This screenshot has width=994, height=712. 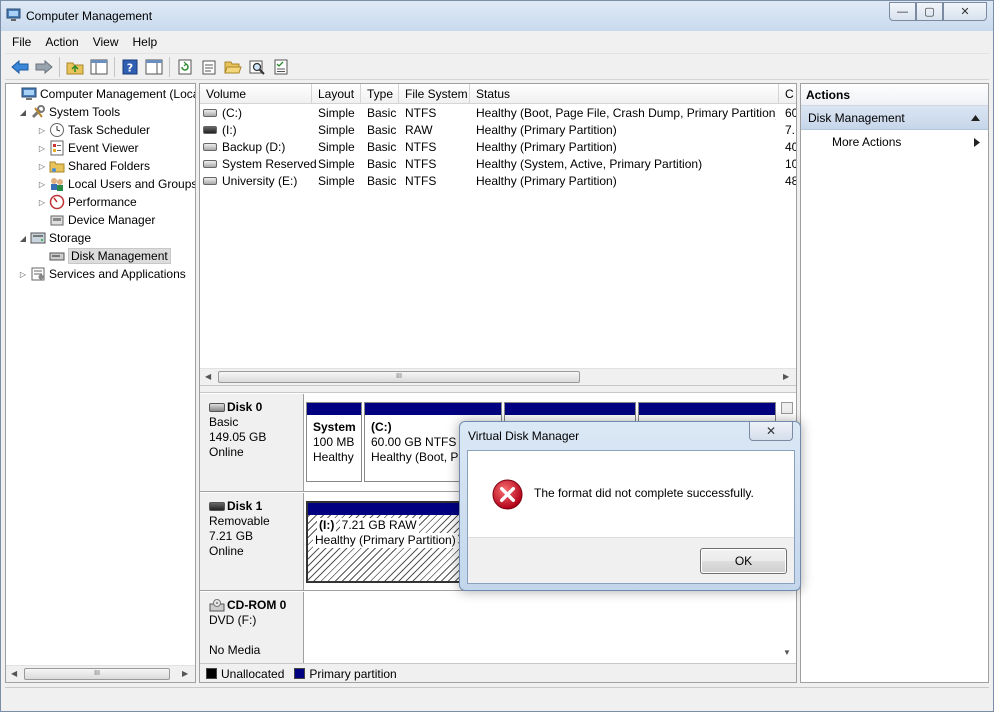 What do you see at coordinates (334, 442) in the screenshot?
I see `partition-system-reserved: System 100 MB Healthy` at bounding box center [334, 442].